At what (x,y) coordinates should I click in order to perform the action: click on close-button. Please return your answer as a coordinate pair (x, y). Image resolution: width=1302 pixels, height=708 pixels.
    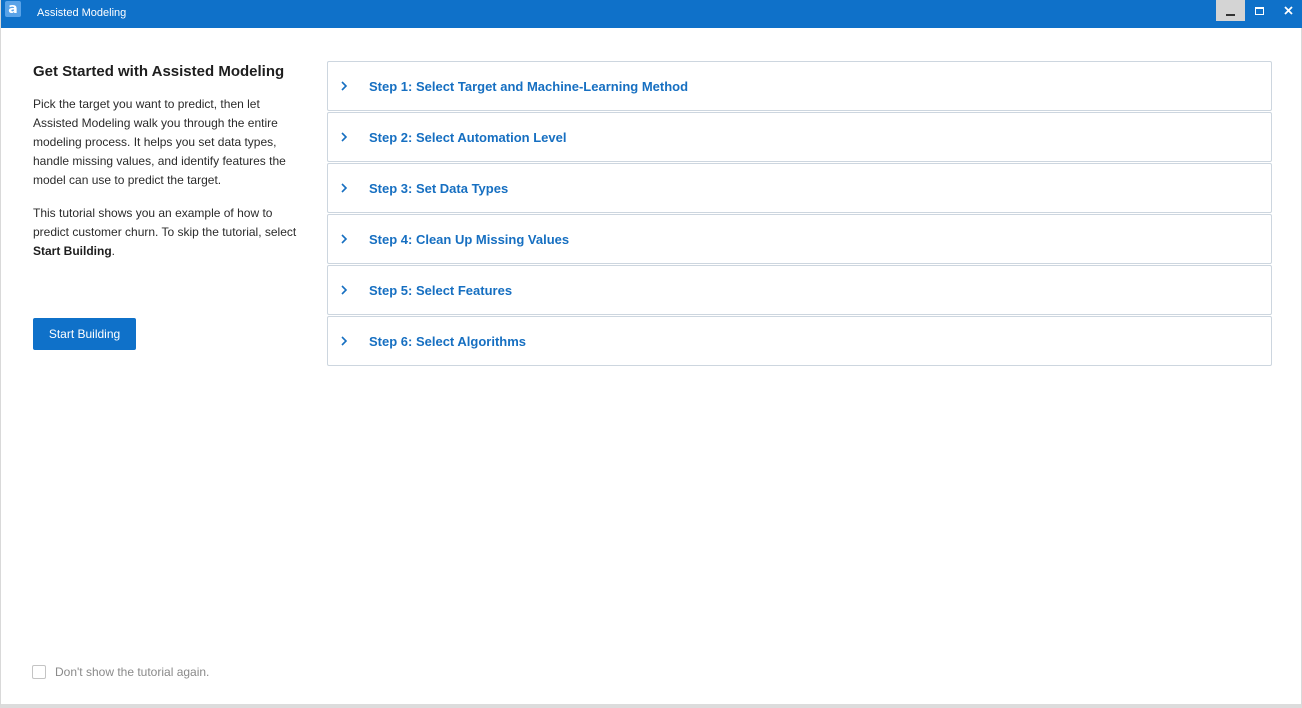
    Looking at the image, I should click on (1288, 10).